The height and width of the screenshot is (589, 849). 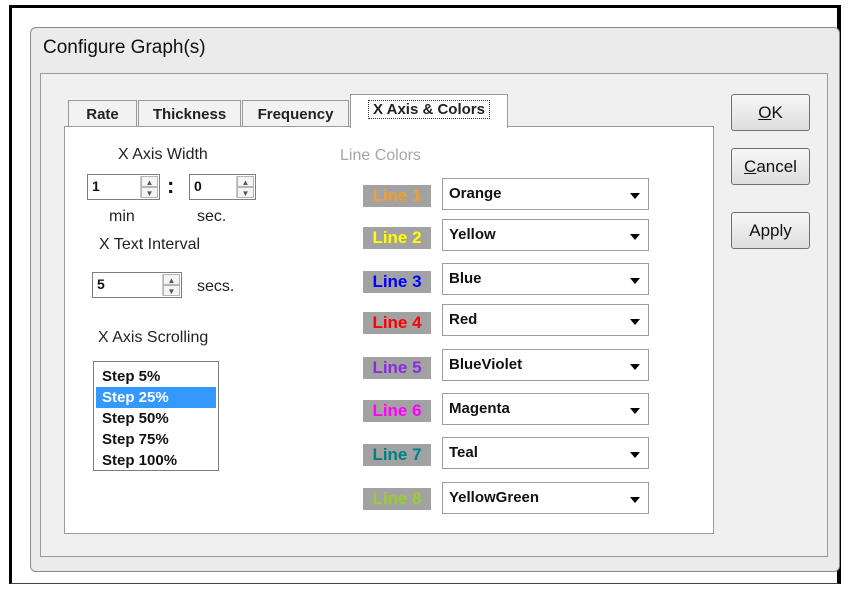 I want to click on line-5-color-select: BlueViolet, so click(x=545, y=365).